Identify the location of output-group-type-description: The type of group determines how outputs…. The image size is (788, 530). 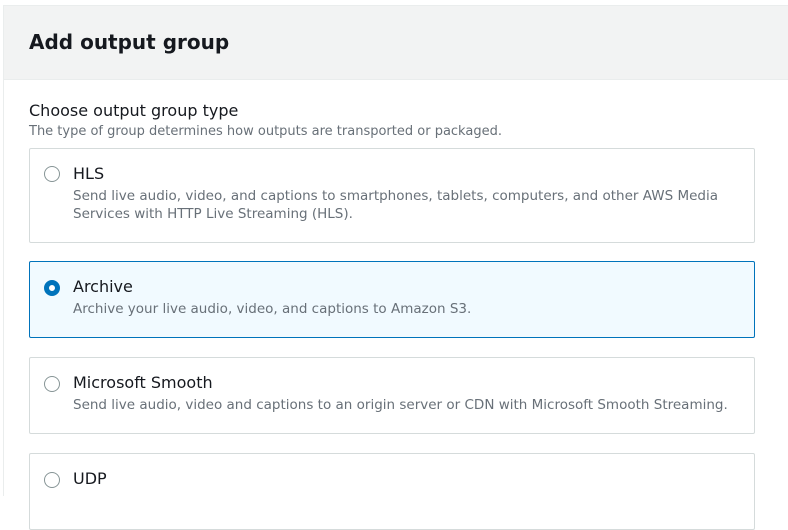
(265, 131).